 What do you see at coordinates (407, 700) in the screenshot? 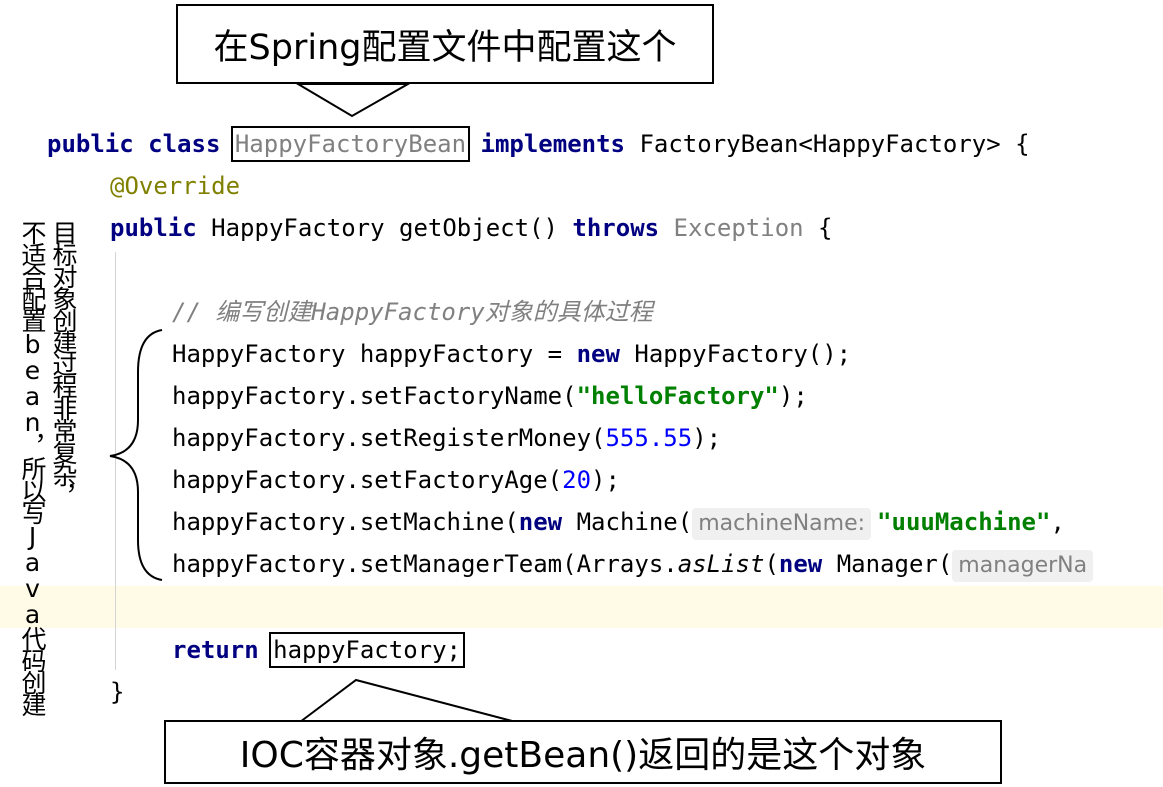
I see `callout-bottom-pointer` at bounding box center [407, 700].